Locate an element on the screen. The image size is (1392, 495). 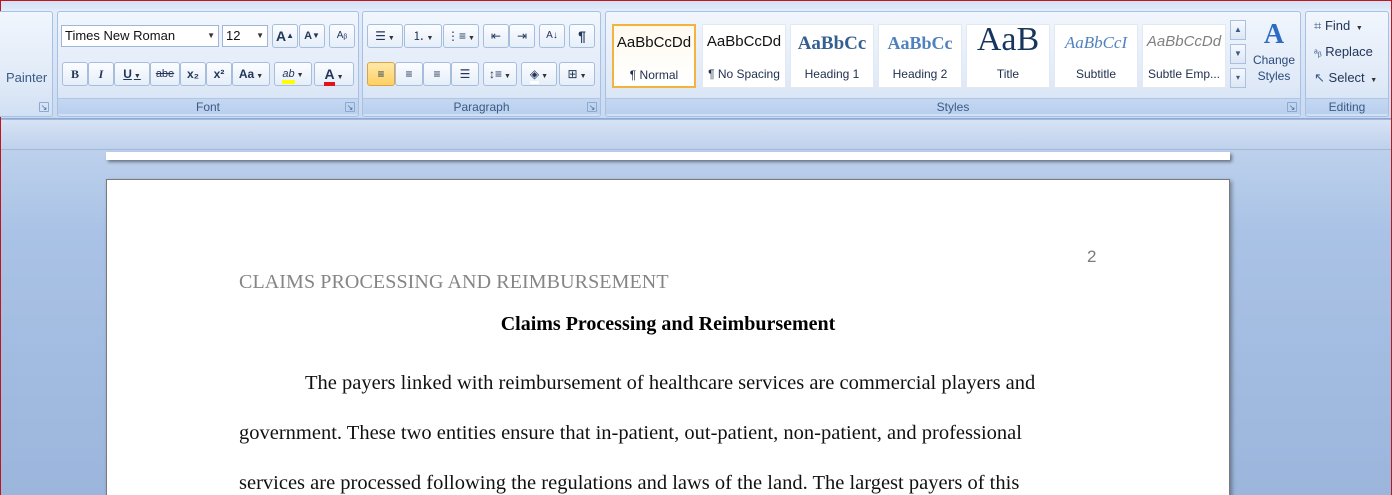
style-name: Title is located at coordinates (1008, 74).